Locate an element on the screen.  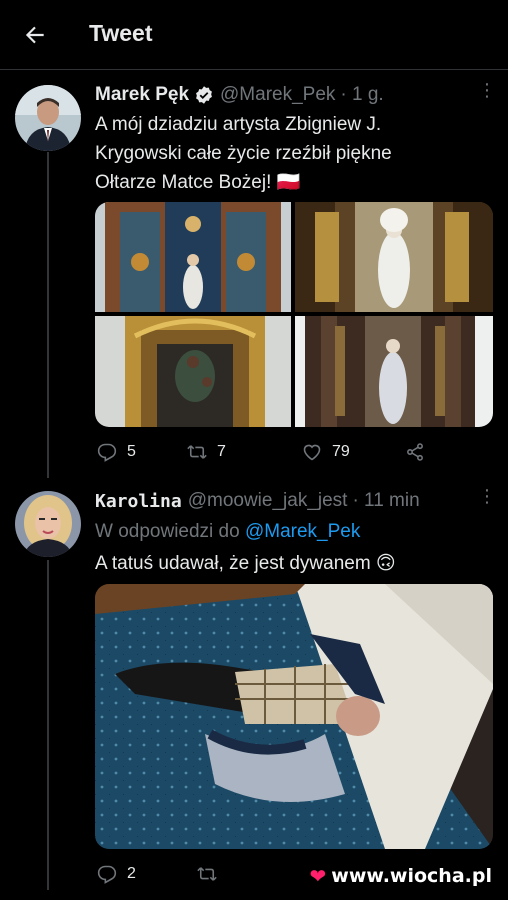
heart-icon is located at coordinates (312, 452).